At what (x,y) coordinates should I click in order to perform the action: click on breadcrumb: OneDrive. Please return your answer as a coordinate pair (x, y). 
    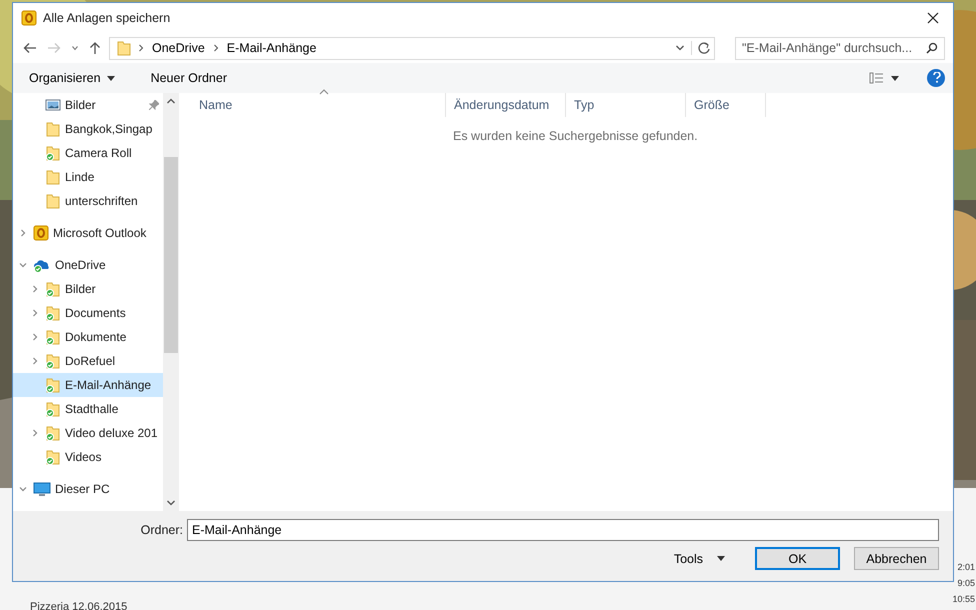
    Looking at the image, I should click on (178, 48).